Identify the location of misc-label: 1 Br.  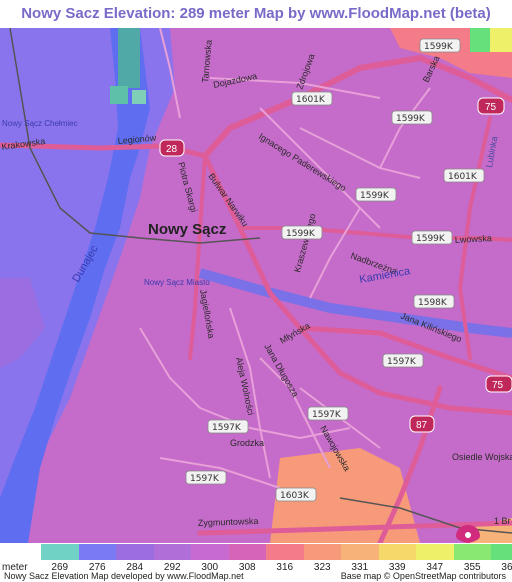
(502, 521).